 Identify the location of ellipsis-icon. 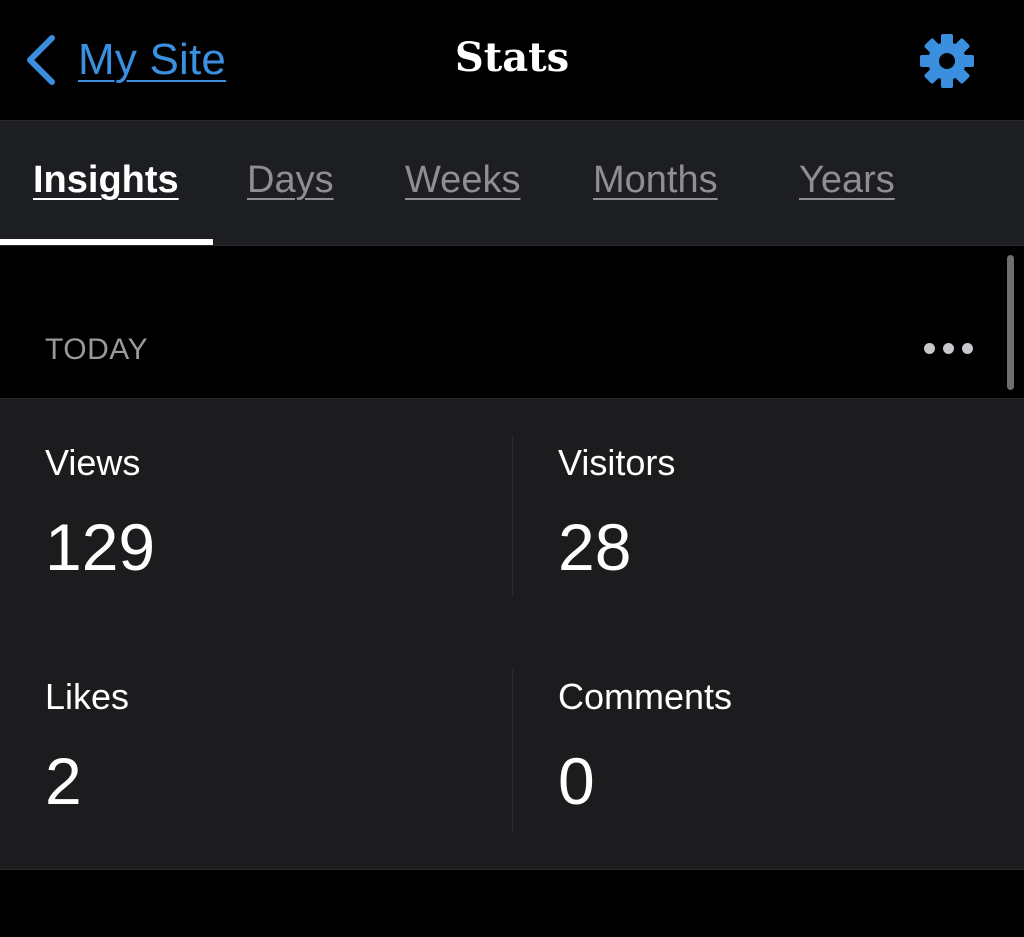
(948, 348).